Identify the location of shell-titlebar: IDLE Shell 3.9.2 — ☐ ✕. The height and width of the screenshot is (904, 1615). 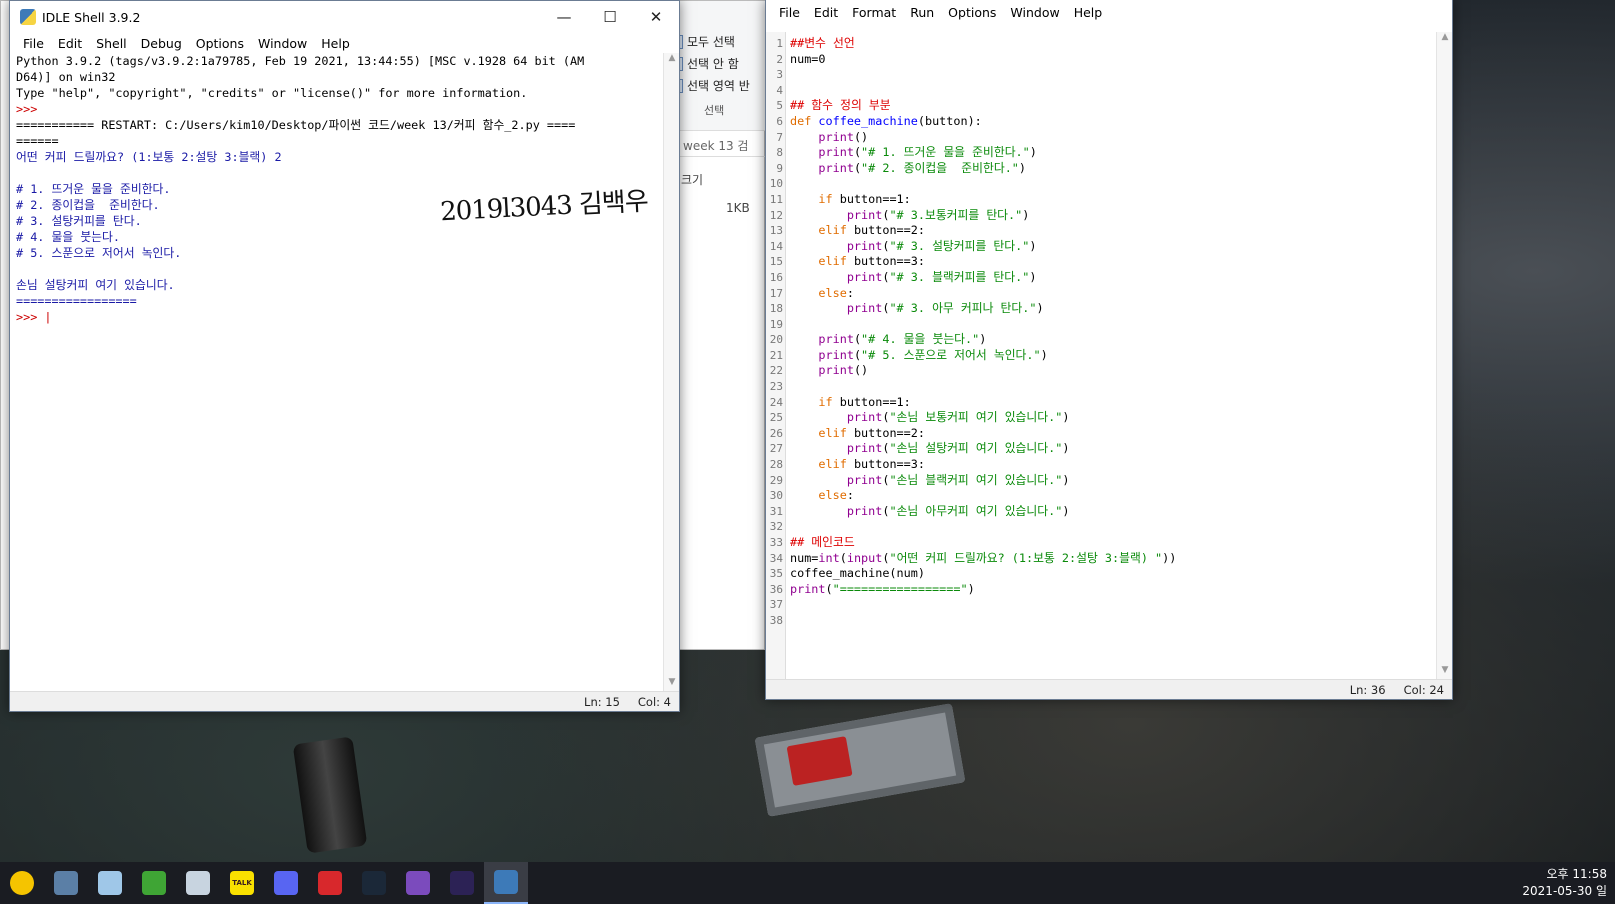
(344, 17).